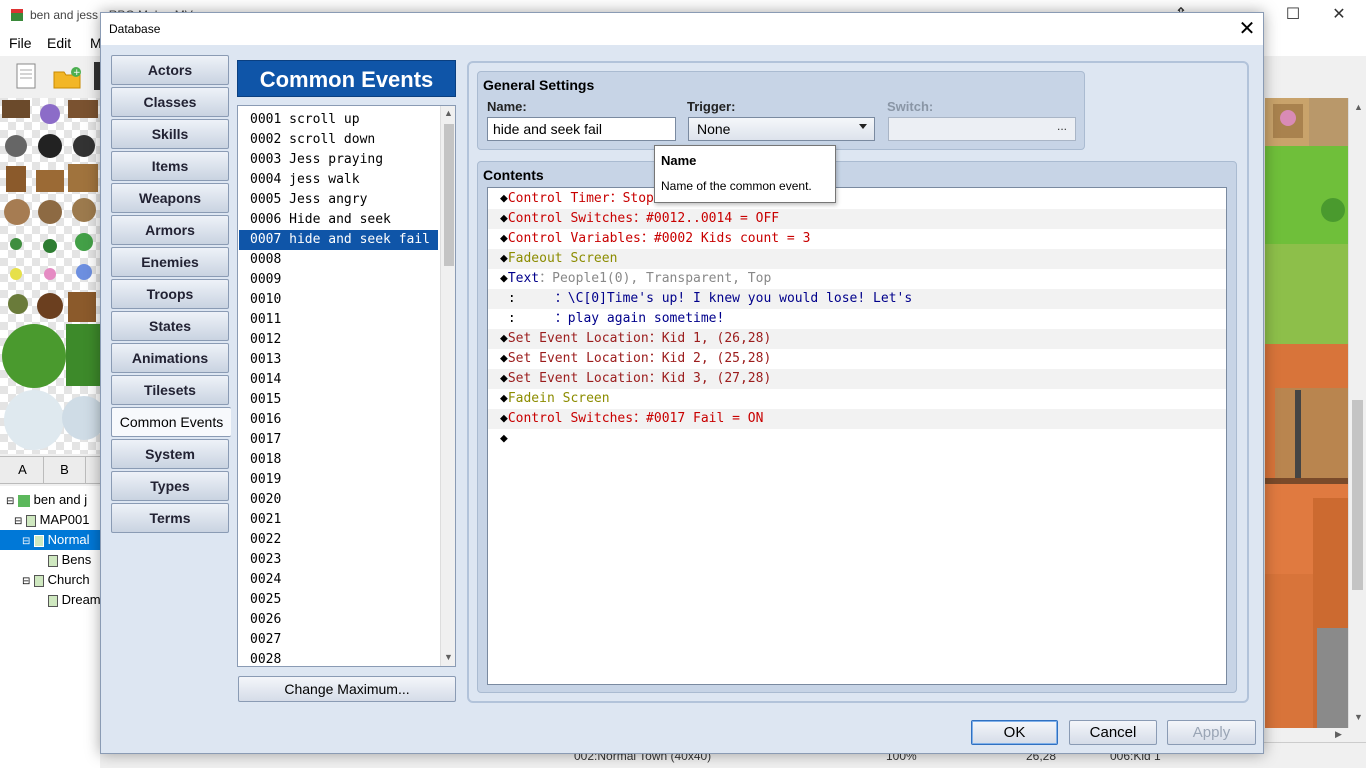  What do you see at coordinates (558, 398) in the screenshot?
I see `command-text: Fadein Screen` at bounding box center [558, 398].